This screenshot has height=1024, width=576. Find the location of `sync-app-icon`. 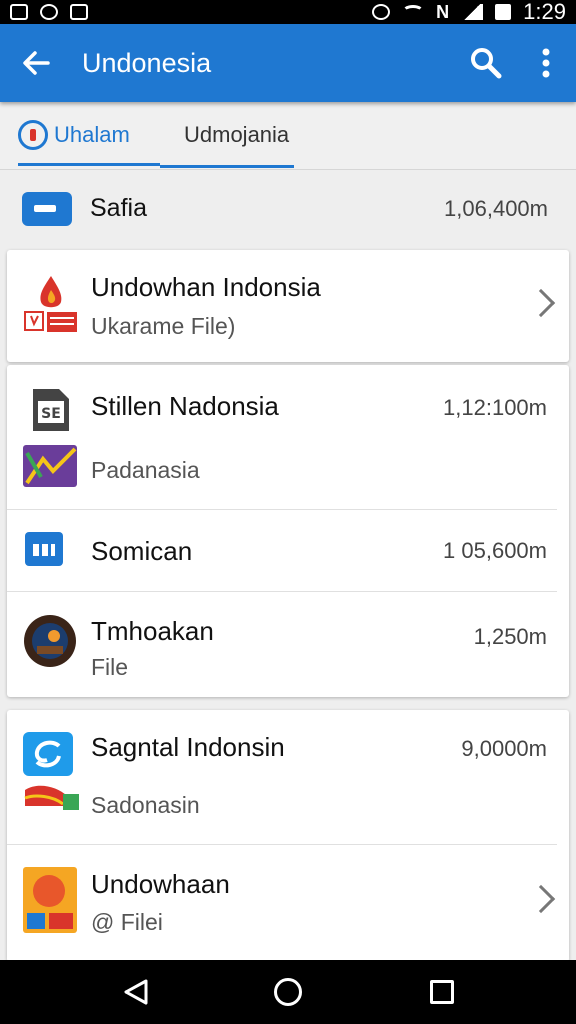

sync-app-icon is located at coordinates (51, 771).